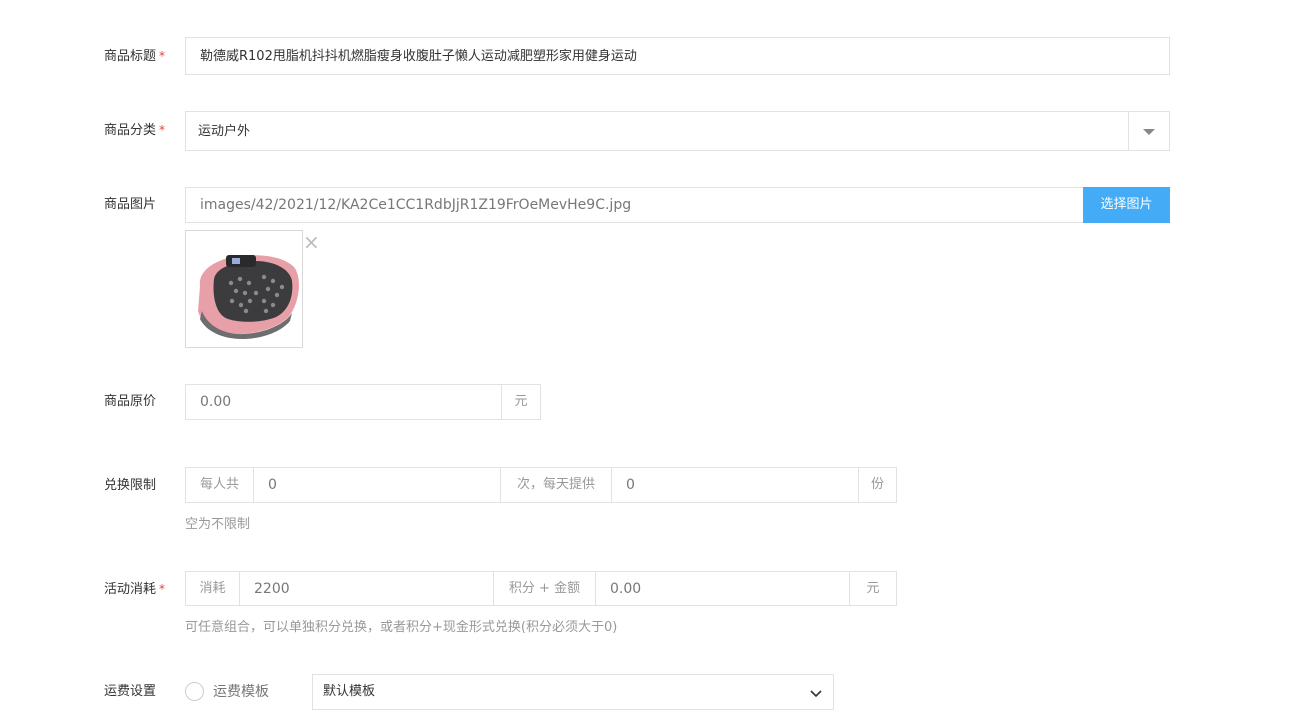  I want to click on consumption-group: 消耗 2200 积分 + 金额 0.00 元, so click(541, 588).